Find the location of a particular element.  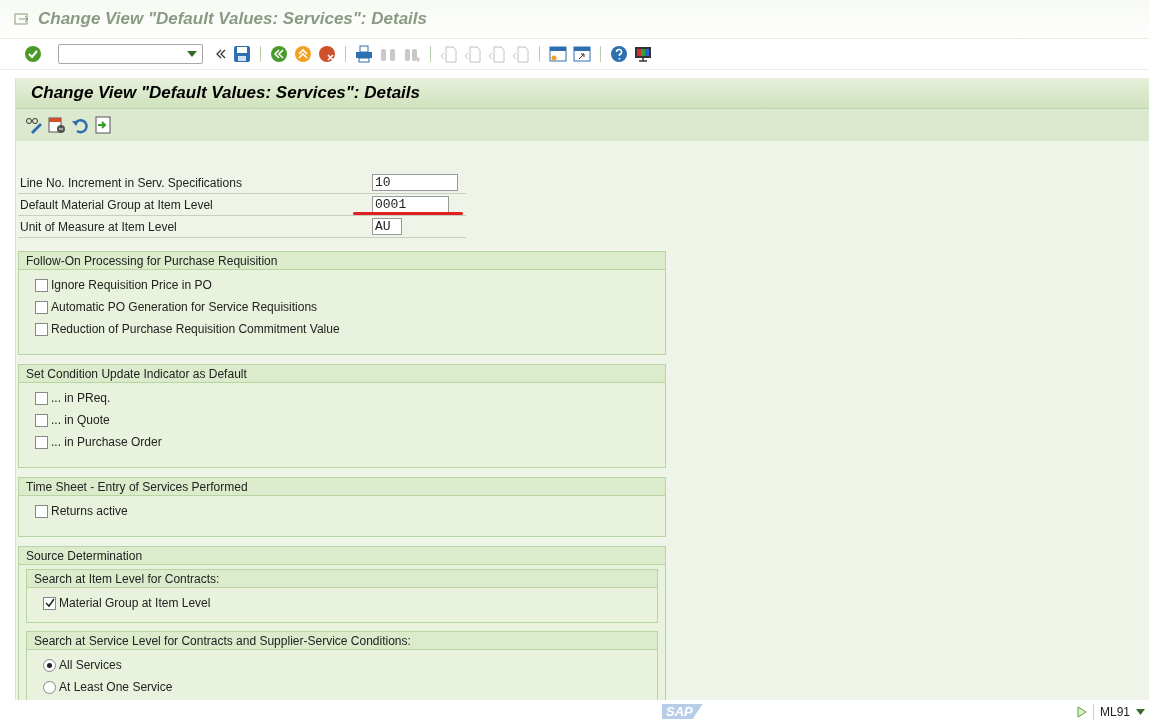

option-label: Reduction of Purchase Requisition Commitment Value is located at coordinates (195, 329).